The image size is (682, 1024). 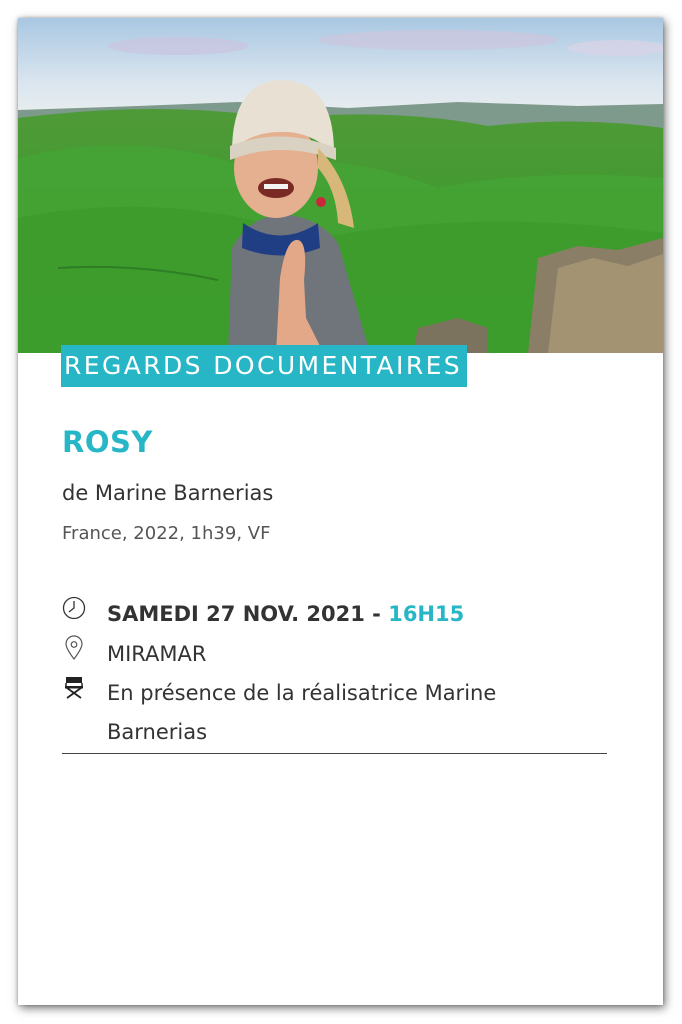 I want to click on venue-row: MIRAMAR, so click(x=134, y=654).